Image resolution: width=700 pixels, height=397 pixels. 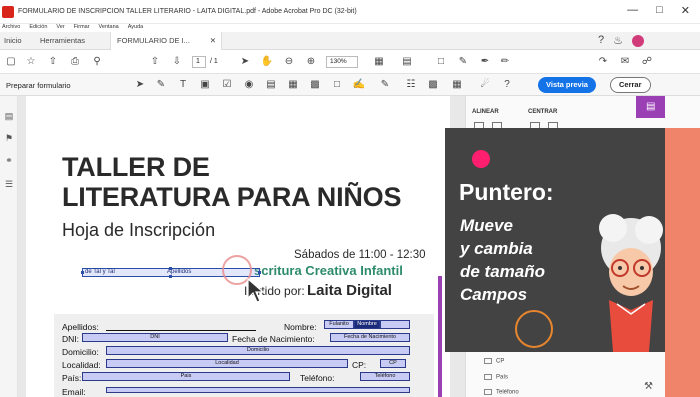 I want to click on pointer-tool-icon: ➤, so click(x=140, y=85).